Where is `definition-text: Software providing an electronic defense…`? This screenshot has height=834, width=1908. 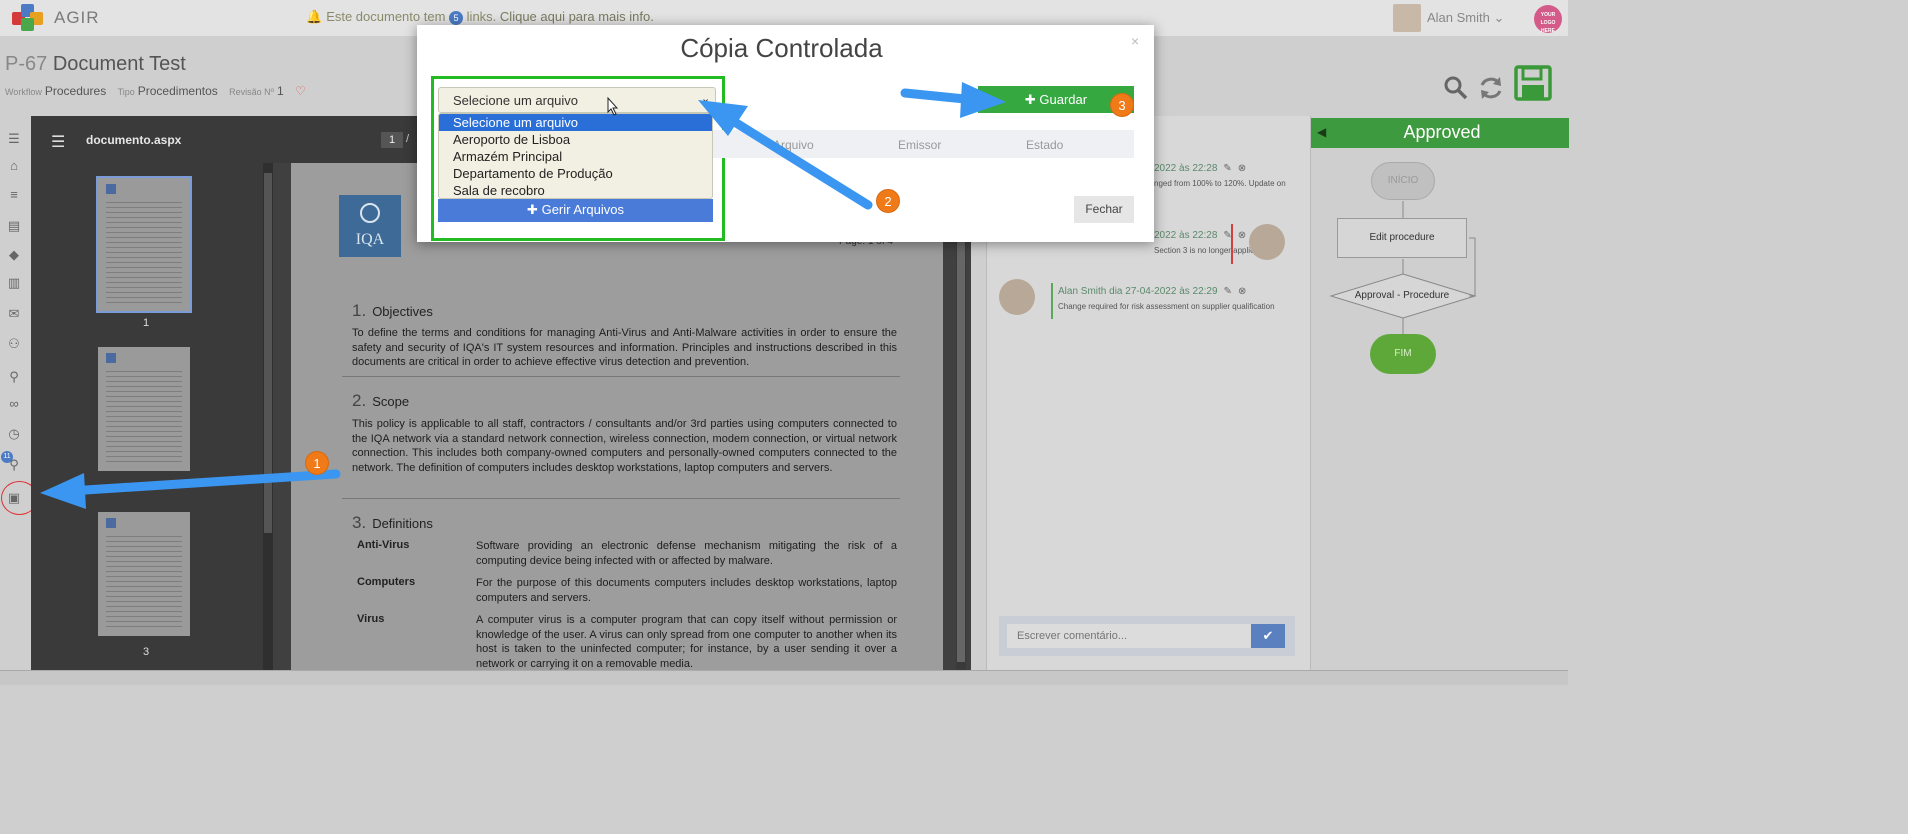 definition-text: Software providing an electronic defense… is located at coordinates (686, 553).